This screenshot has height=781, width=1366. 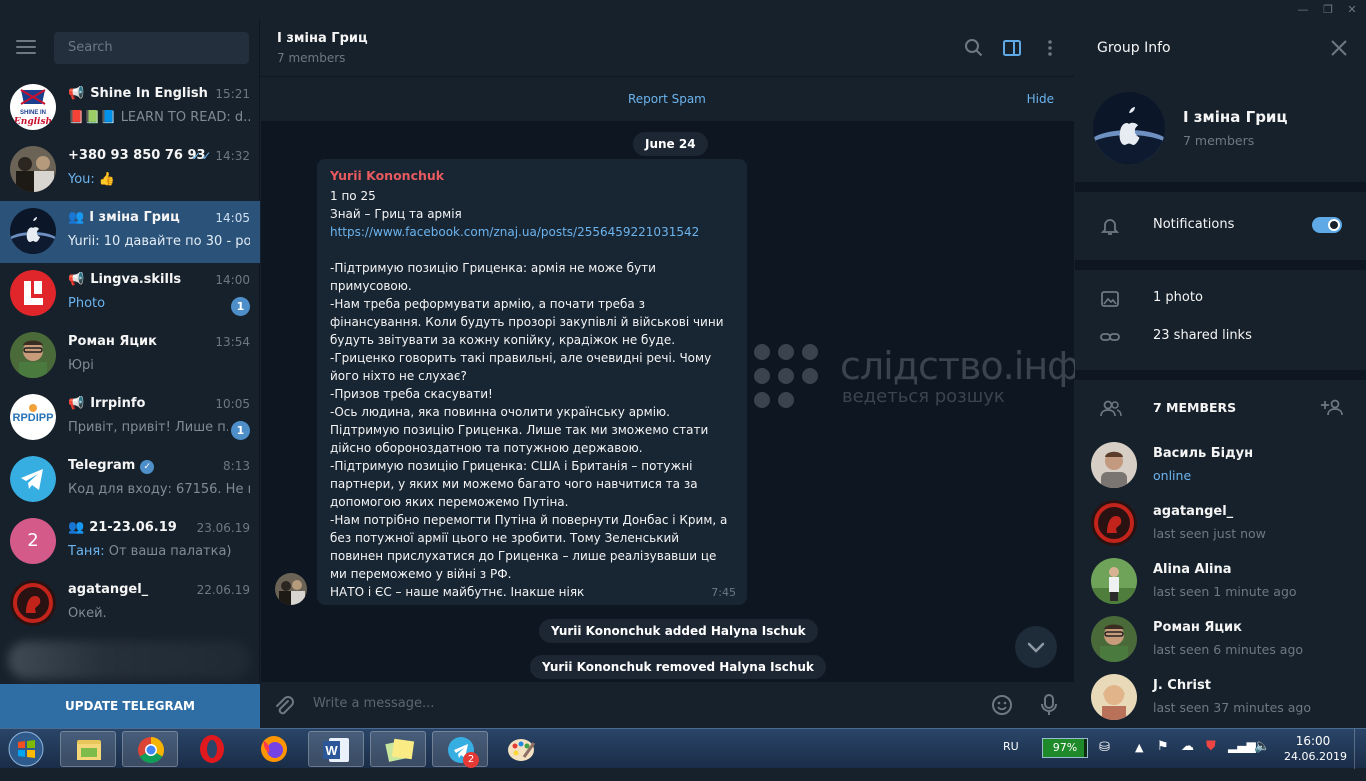 What do you see at coordinates (322, 38) in the screenshot?
I see `chat-title: І зміна Гриц` at bounding box center [322, 38].